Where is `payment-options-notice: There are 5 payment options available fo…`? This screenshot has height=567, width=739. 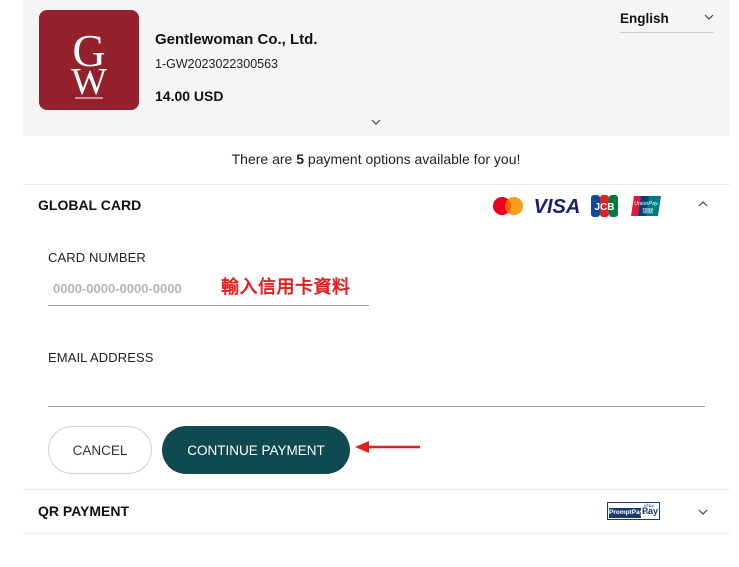
payment-options-notice: There are 5 payment options available fo… is located at coordinates (376, 159).